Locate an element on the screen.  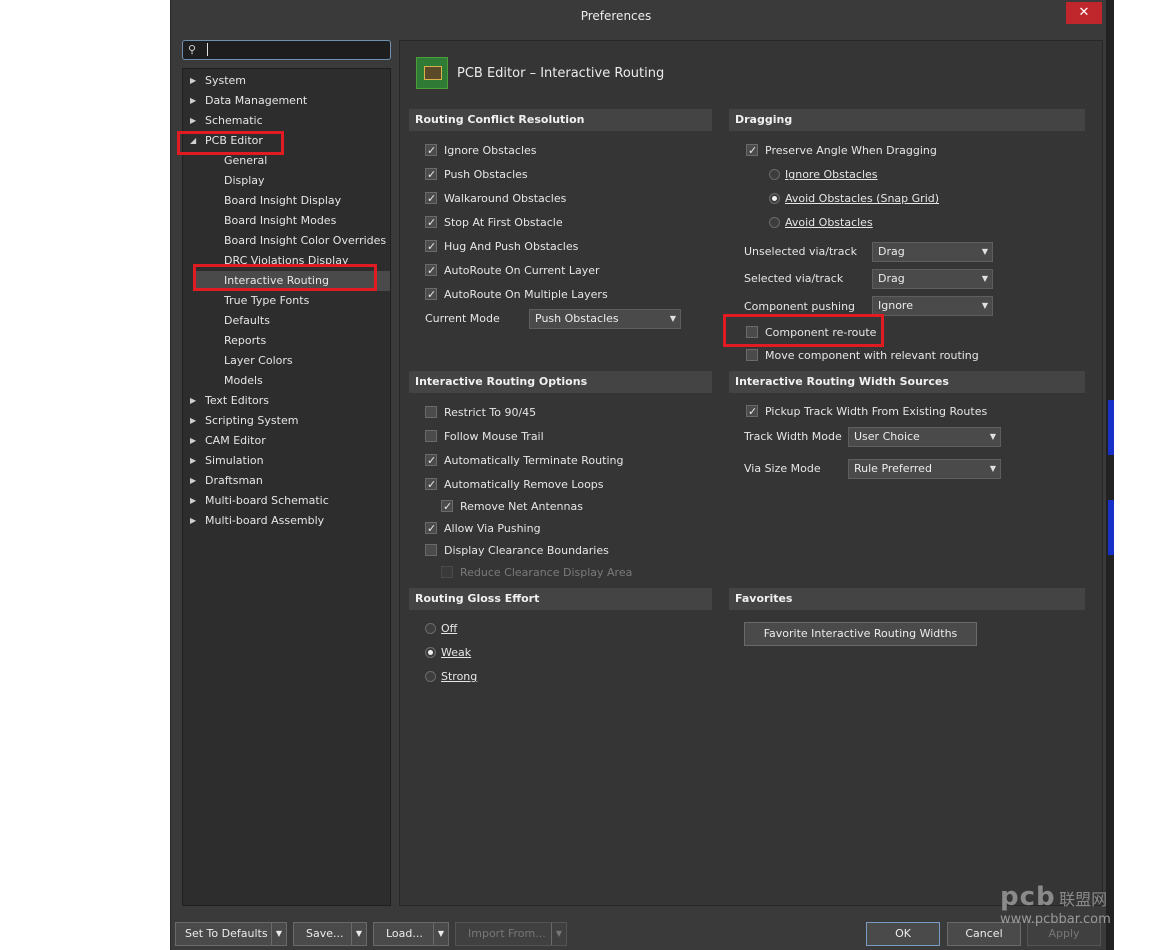
title-bar: Preferences ✕ is located at coordinates (642, 16).